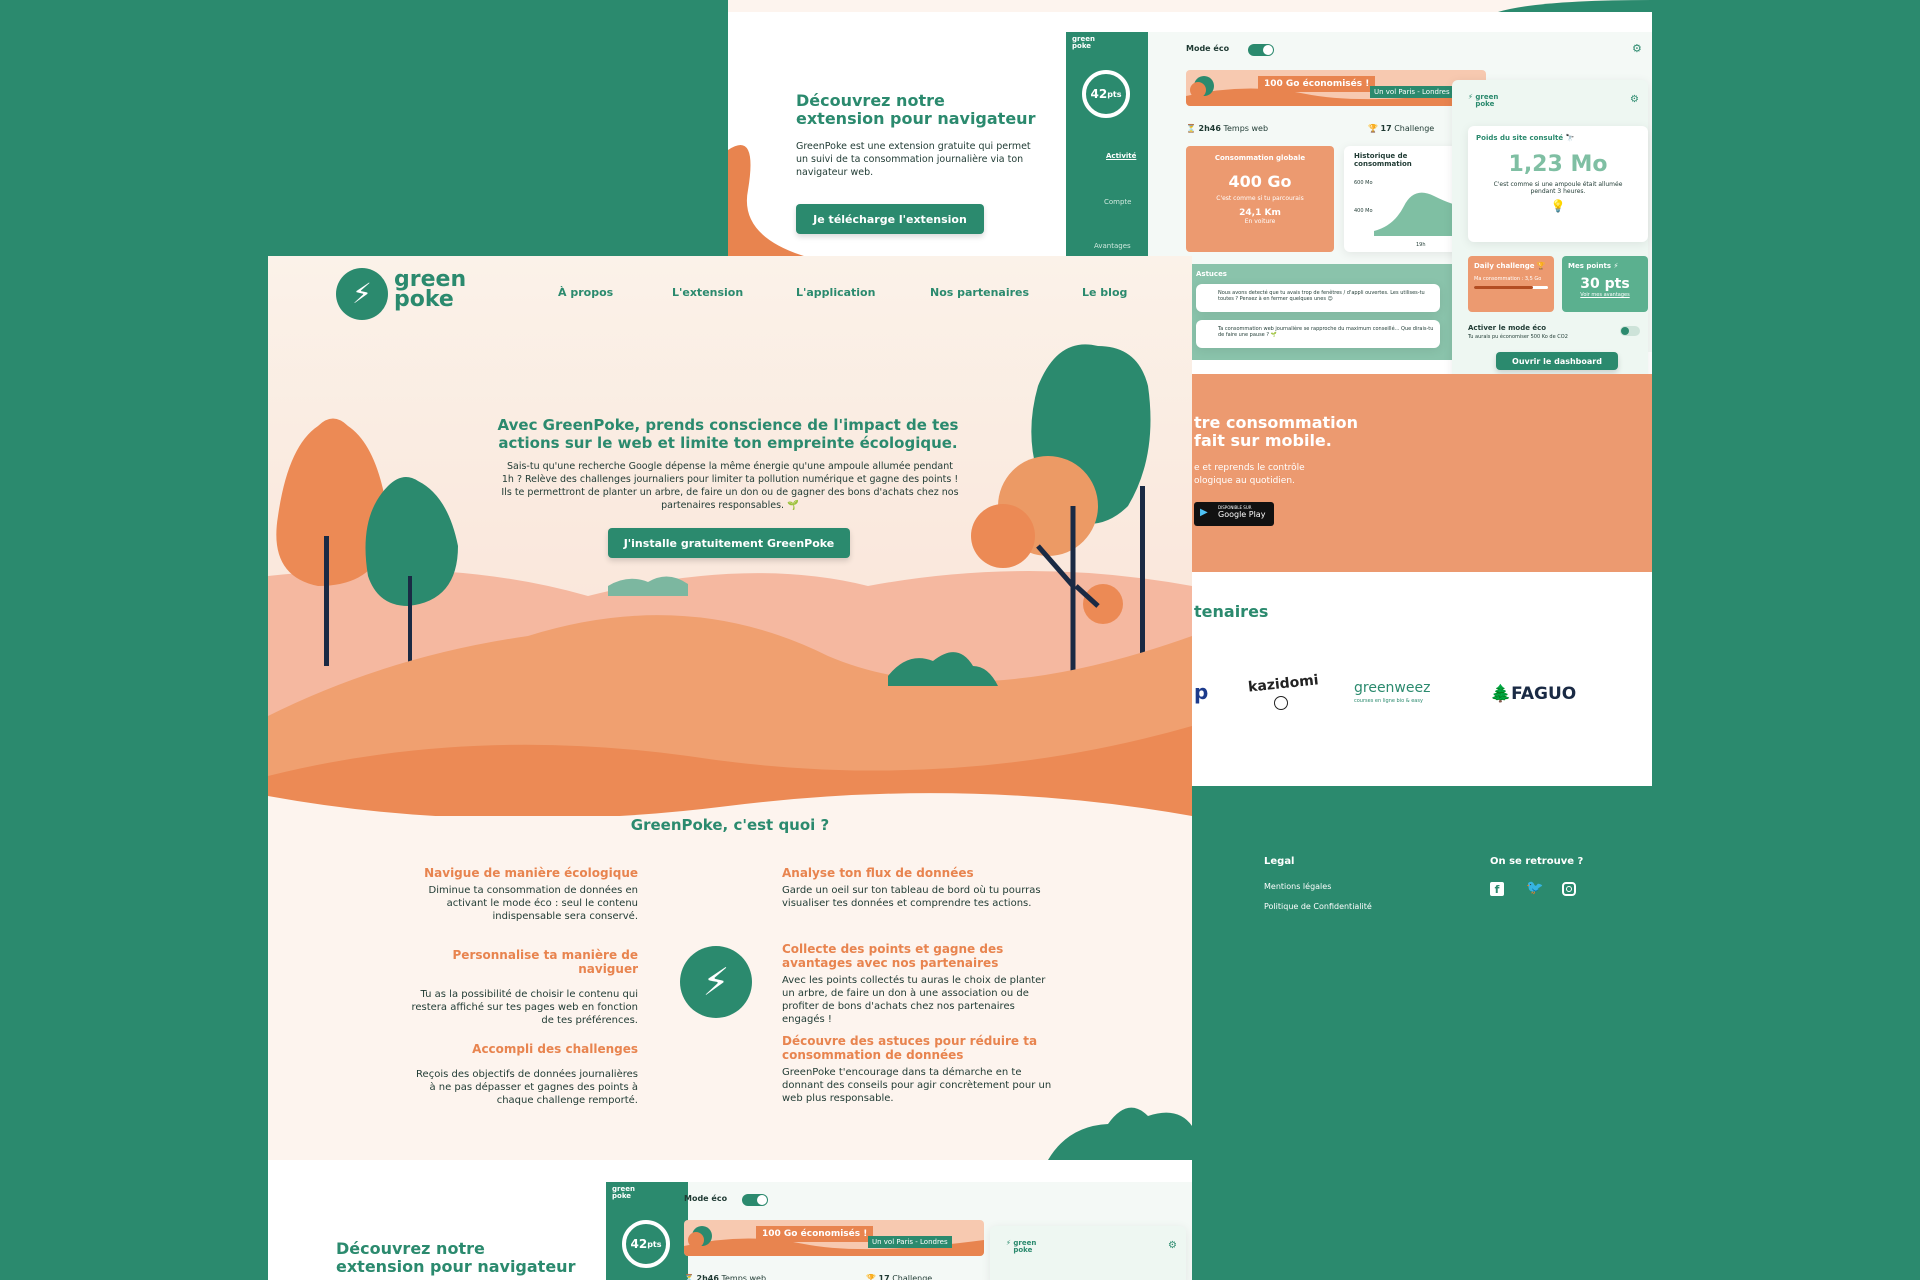 The width and height of the screenshot is (1920, 1280). Describe the element at coordinates (716, 982) in the screenshot. I see `center-bolt-icon: ⚡` at that location.